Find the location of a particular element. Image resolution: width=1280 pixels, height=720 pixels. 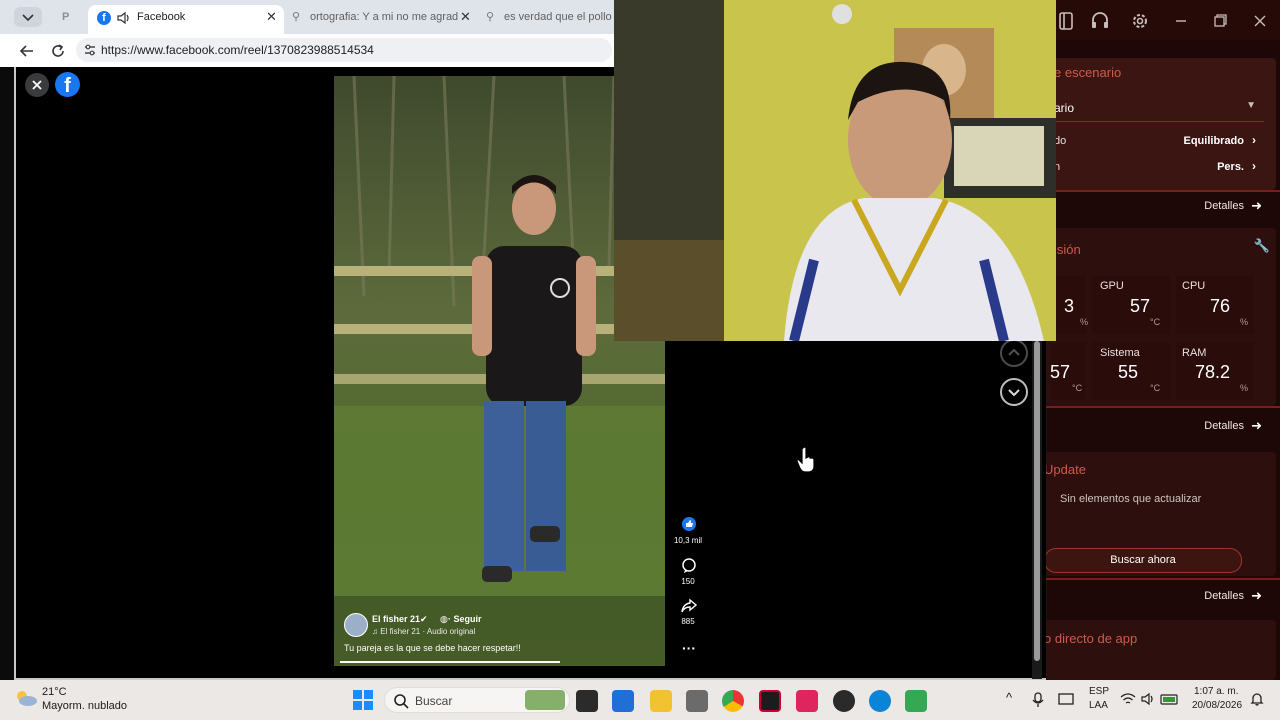

stat-label: CPU is located at coordinates (1194, 286).